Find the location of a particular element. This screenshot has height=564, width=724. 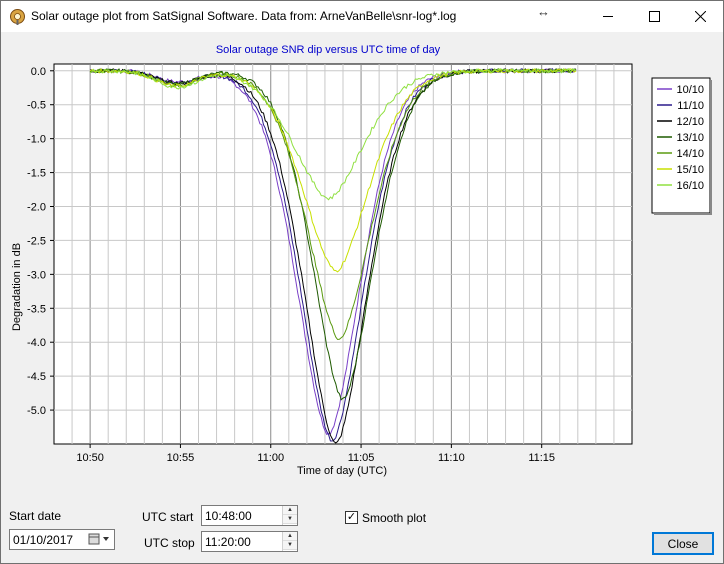

y-tick-label: -3.5 is located at coordinates (36, 309).